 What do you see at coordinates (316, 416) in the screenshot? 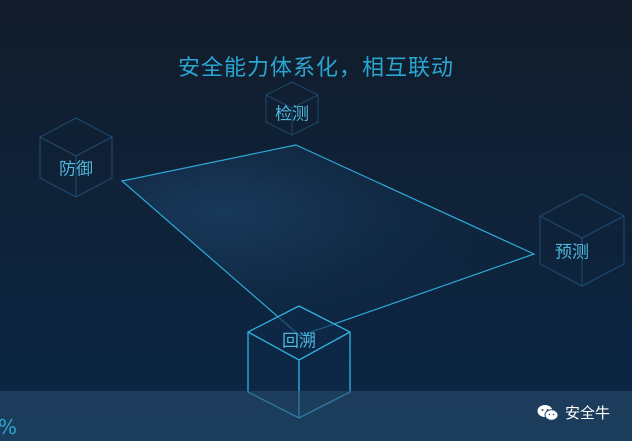
I see `footer-bar: % 安全牛` at bounding box center [316, 416].